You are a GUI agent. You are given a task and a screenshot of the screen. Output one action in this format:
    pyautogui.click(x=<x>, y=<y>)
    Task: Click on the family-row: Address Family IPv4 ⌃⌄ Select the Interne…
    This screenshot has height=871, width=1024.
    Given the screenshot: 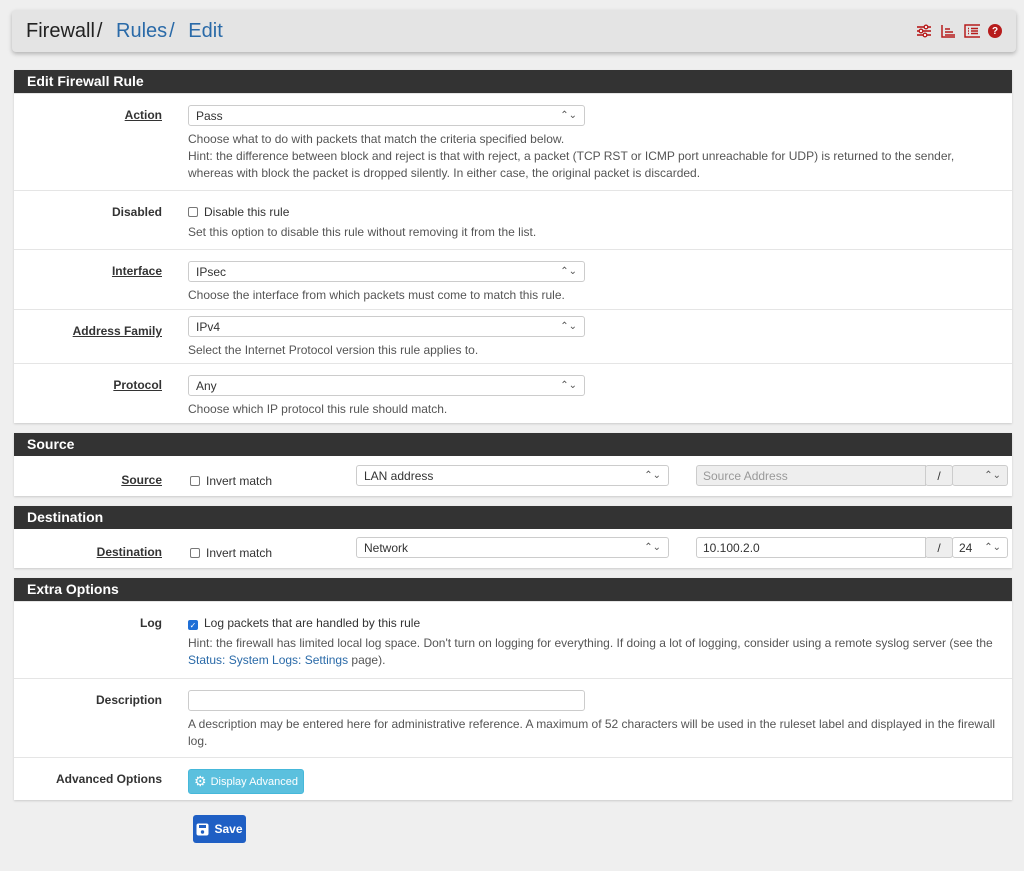 What is the action you would take?
    pyautogui.click(x=513, y=336)
    